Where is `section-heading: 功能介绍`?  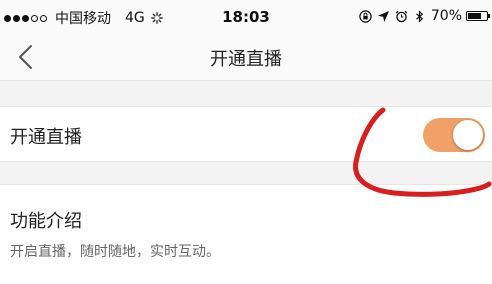 section-heading: 功能介绍 is located at coordinates (46, 221).